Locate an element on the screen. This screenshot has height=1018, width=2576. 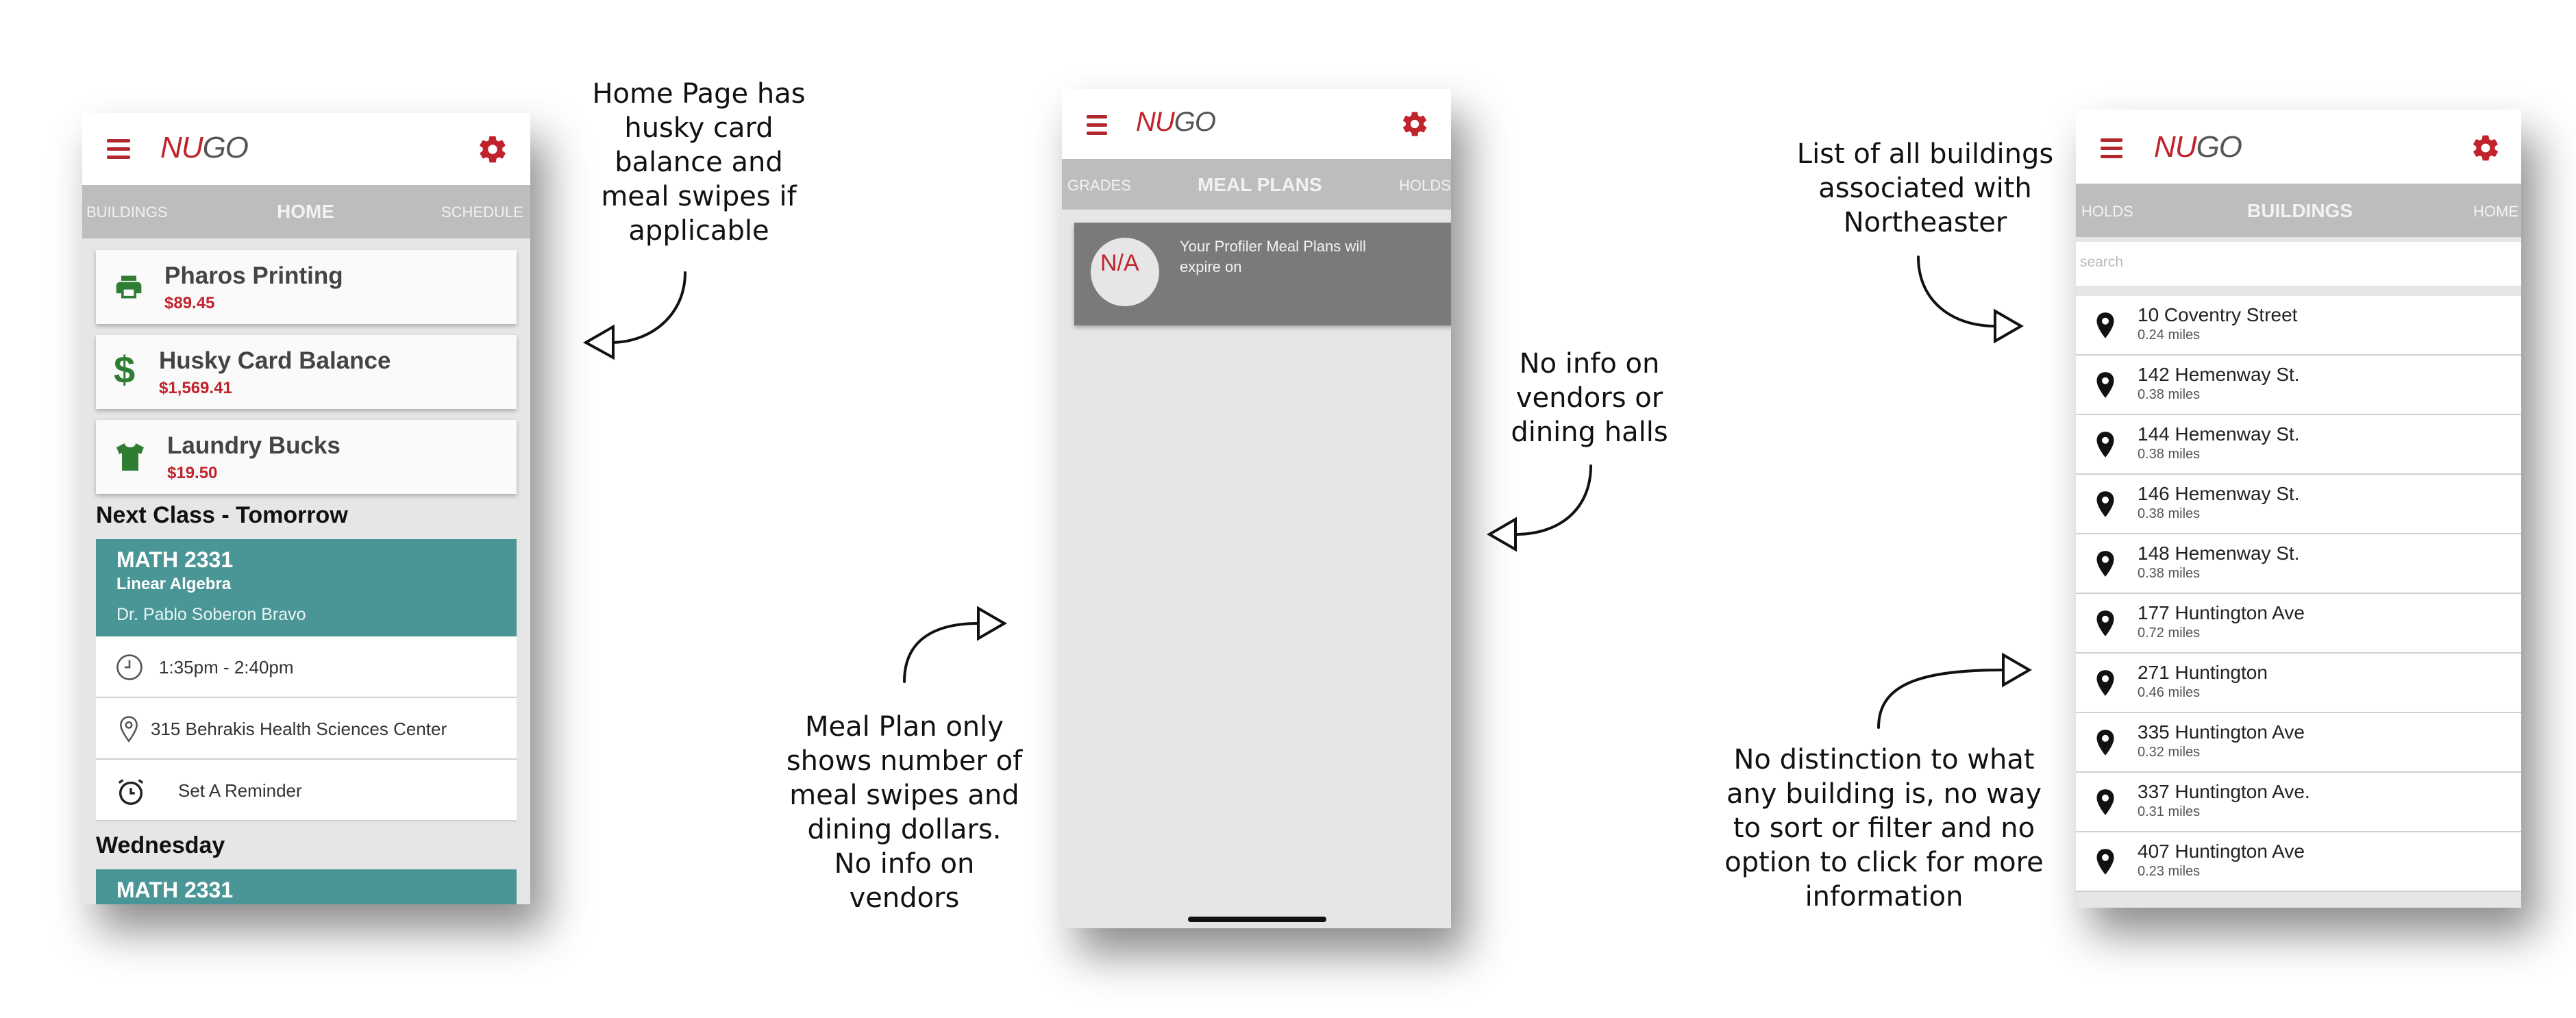
arrow-to-meal-plans-right is located at coordinates (1553, 500).